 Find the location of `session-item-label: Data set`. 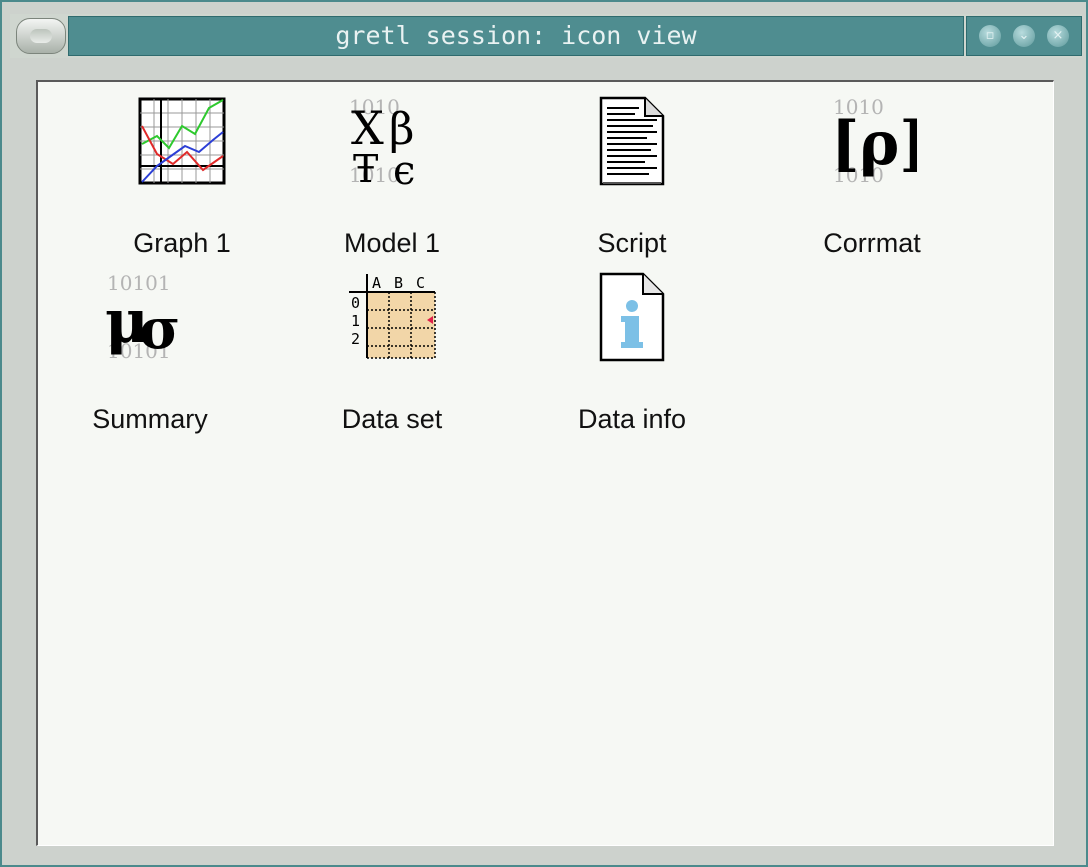

session-item-label: Data set is located at coordinates (392, 419).